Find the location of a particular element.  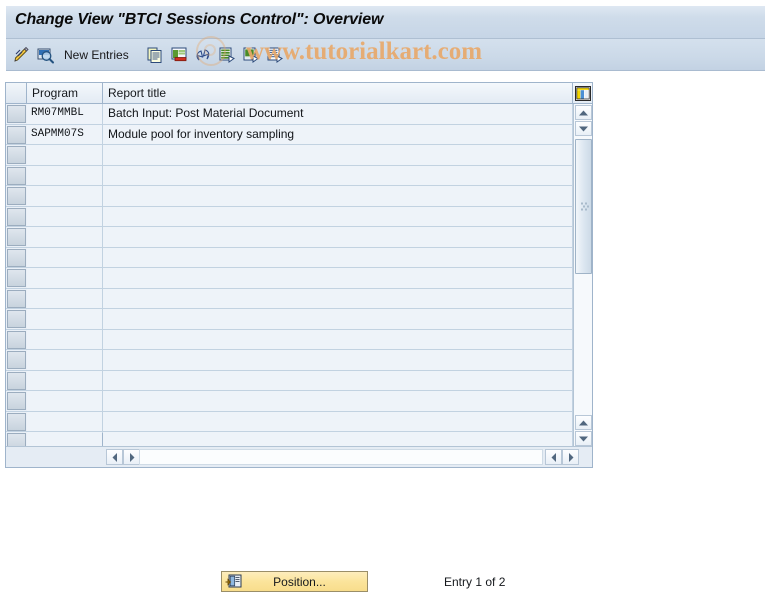

table-settings-icon is located at coordinates (583, 93).